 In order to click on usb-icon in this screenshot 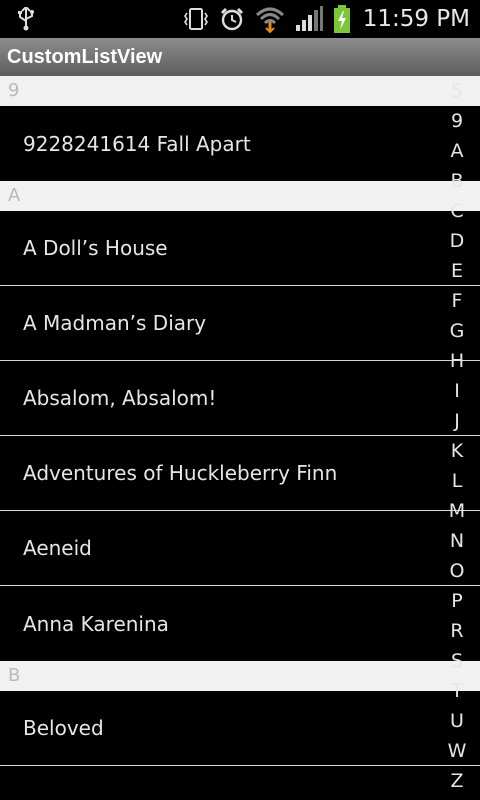, I will do `click(26, 20)`.